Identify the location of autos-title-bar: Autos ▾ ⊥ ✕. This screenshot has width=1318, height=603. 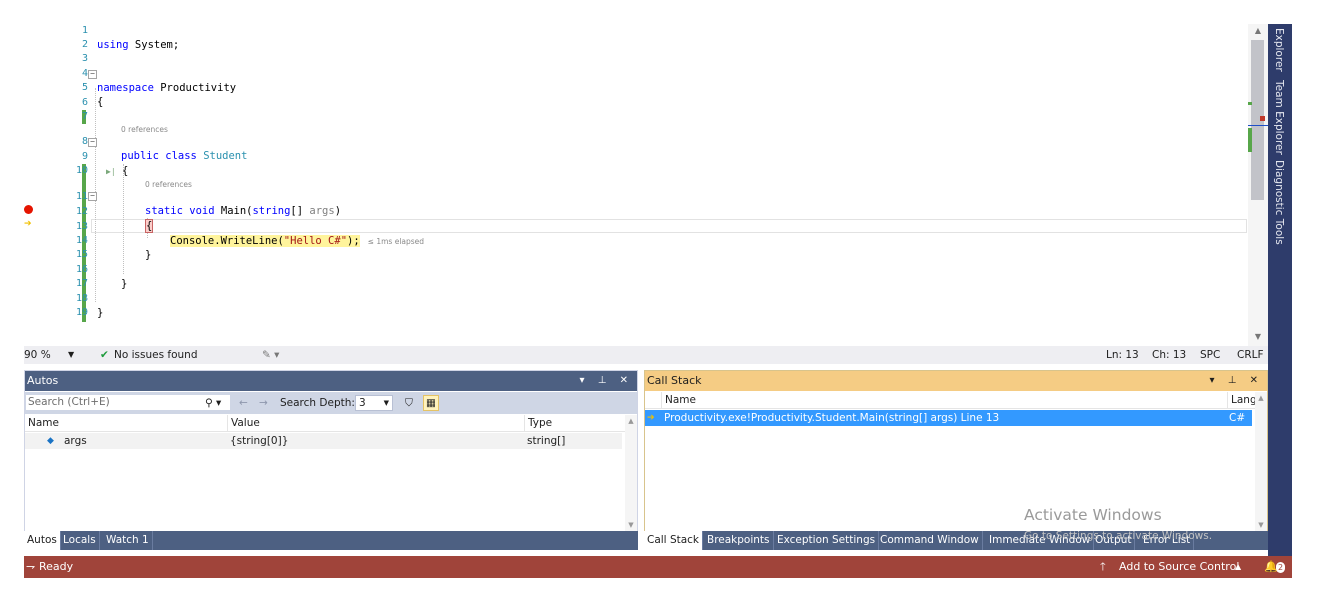
(331, 381).